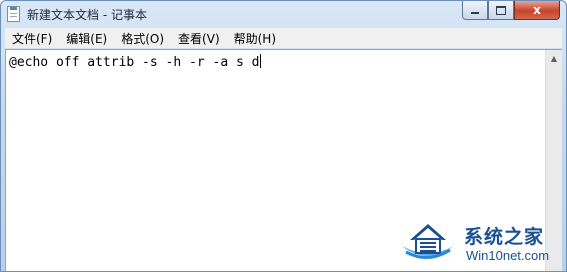  I want to click on maximize-button, so click(501, 10).